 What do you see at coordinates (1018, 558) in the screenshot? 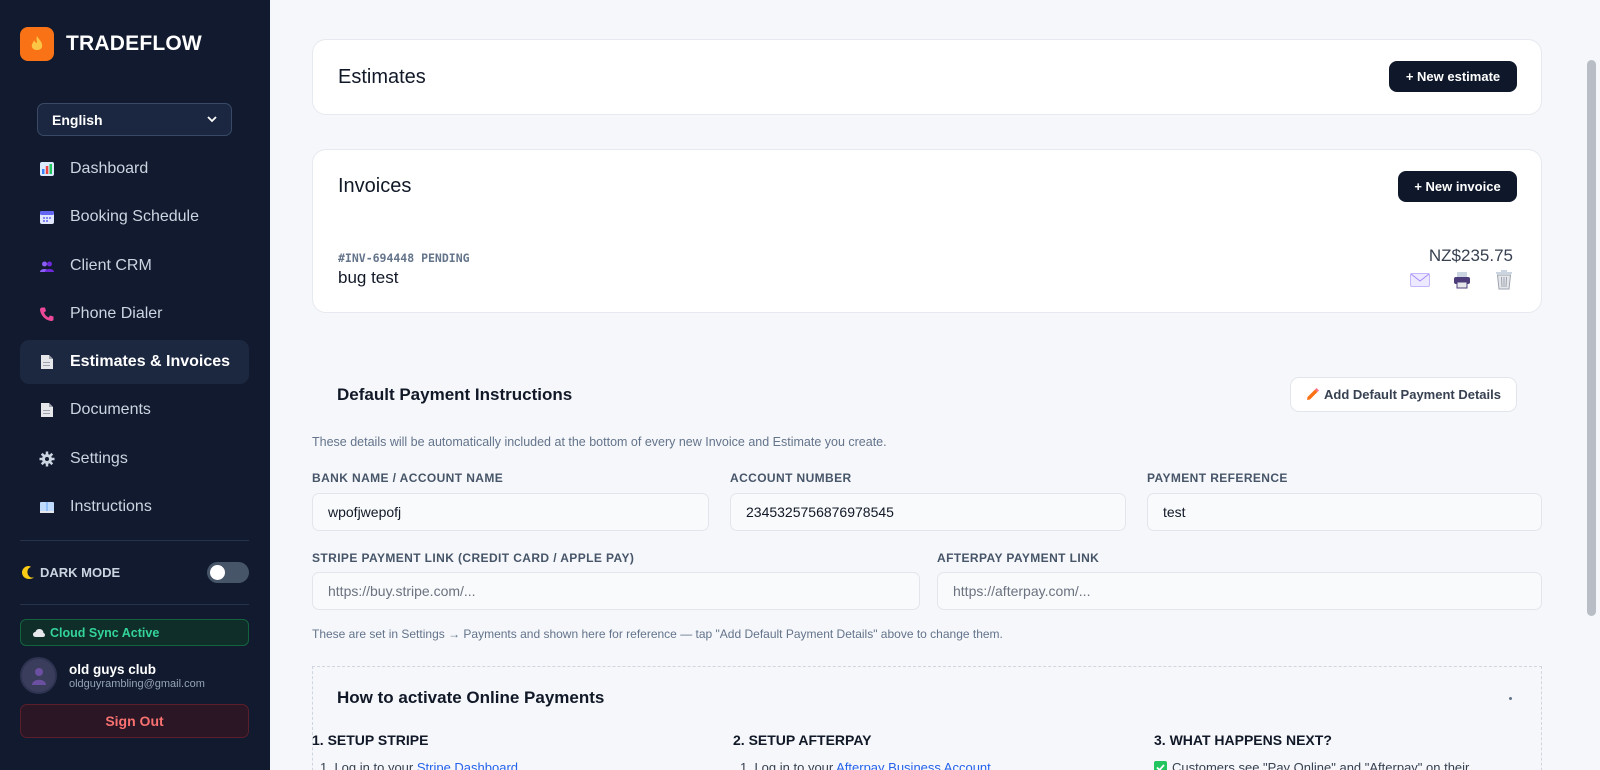
I see `afterpay-link-label: AFTERPAY PAYMENT LINK` at bounding box center [1018, 558].